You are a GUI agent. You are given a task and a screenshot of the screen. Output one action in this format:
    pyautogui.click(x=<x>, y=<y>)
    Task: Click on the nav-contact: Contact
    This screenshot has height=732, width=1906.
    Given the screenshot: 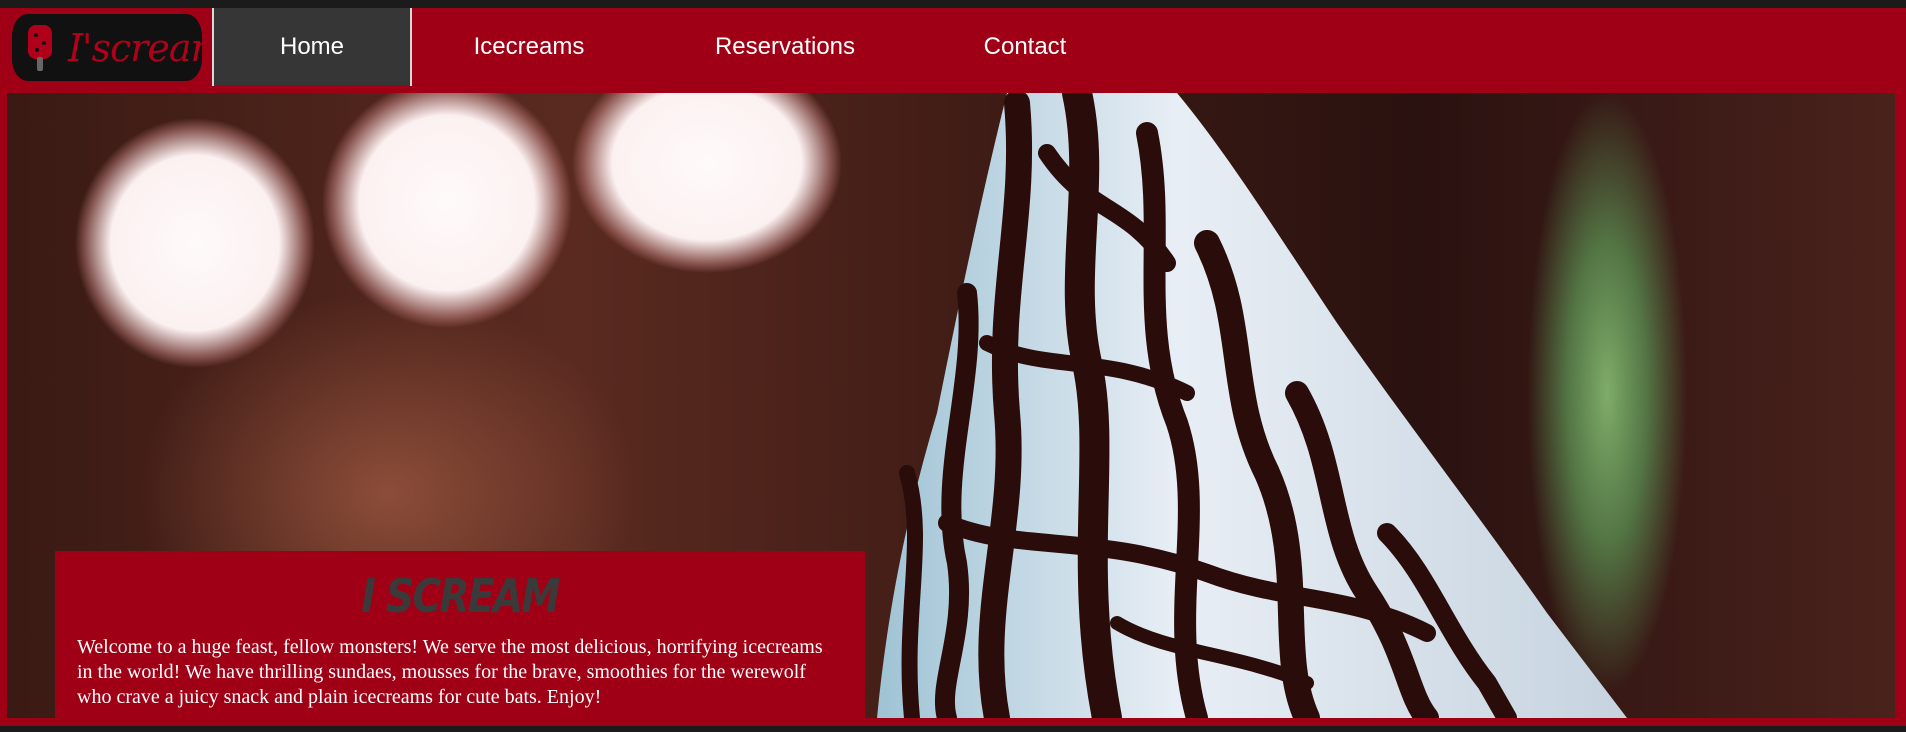 What is the action you would take?
    pyautogui.click(x=1025, y=47)
    